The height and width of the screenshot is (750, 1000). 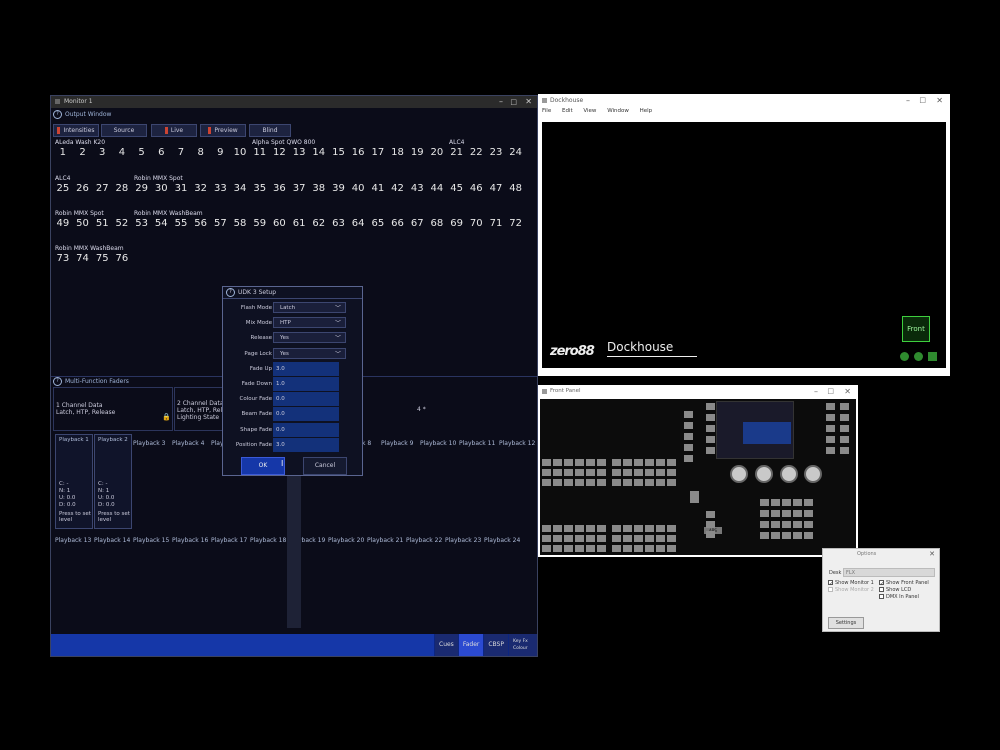 I want to click on channel-number: 44, so click(x=437, y=188).